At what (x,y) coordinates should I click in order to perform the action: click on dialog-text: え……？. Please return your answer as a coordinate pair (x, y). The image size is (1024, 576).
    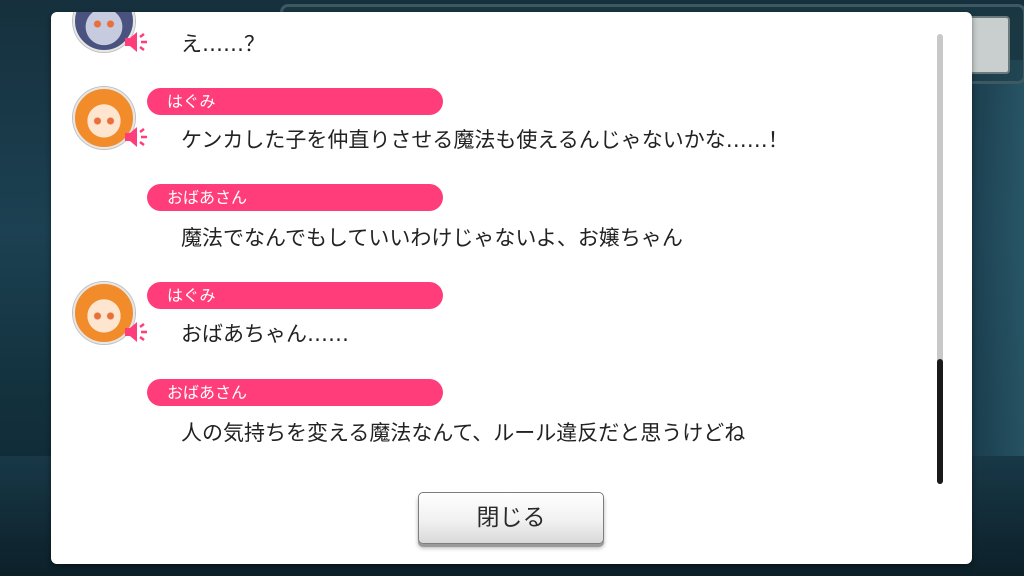
    Looking at the image, I should click on (223, 44).